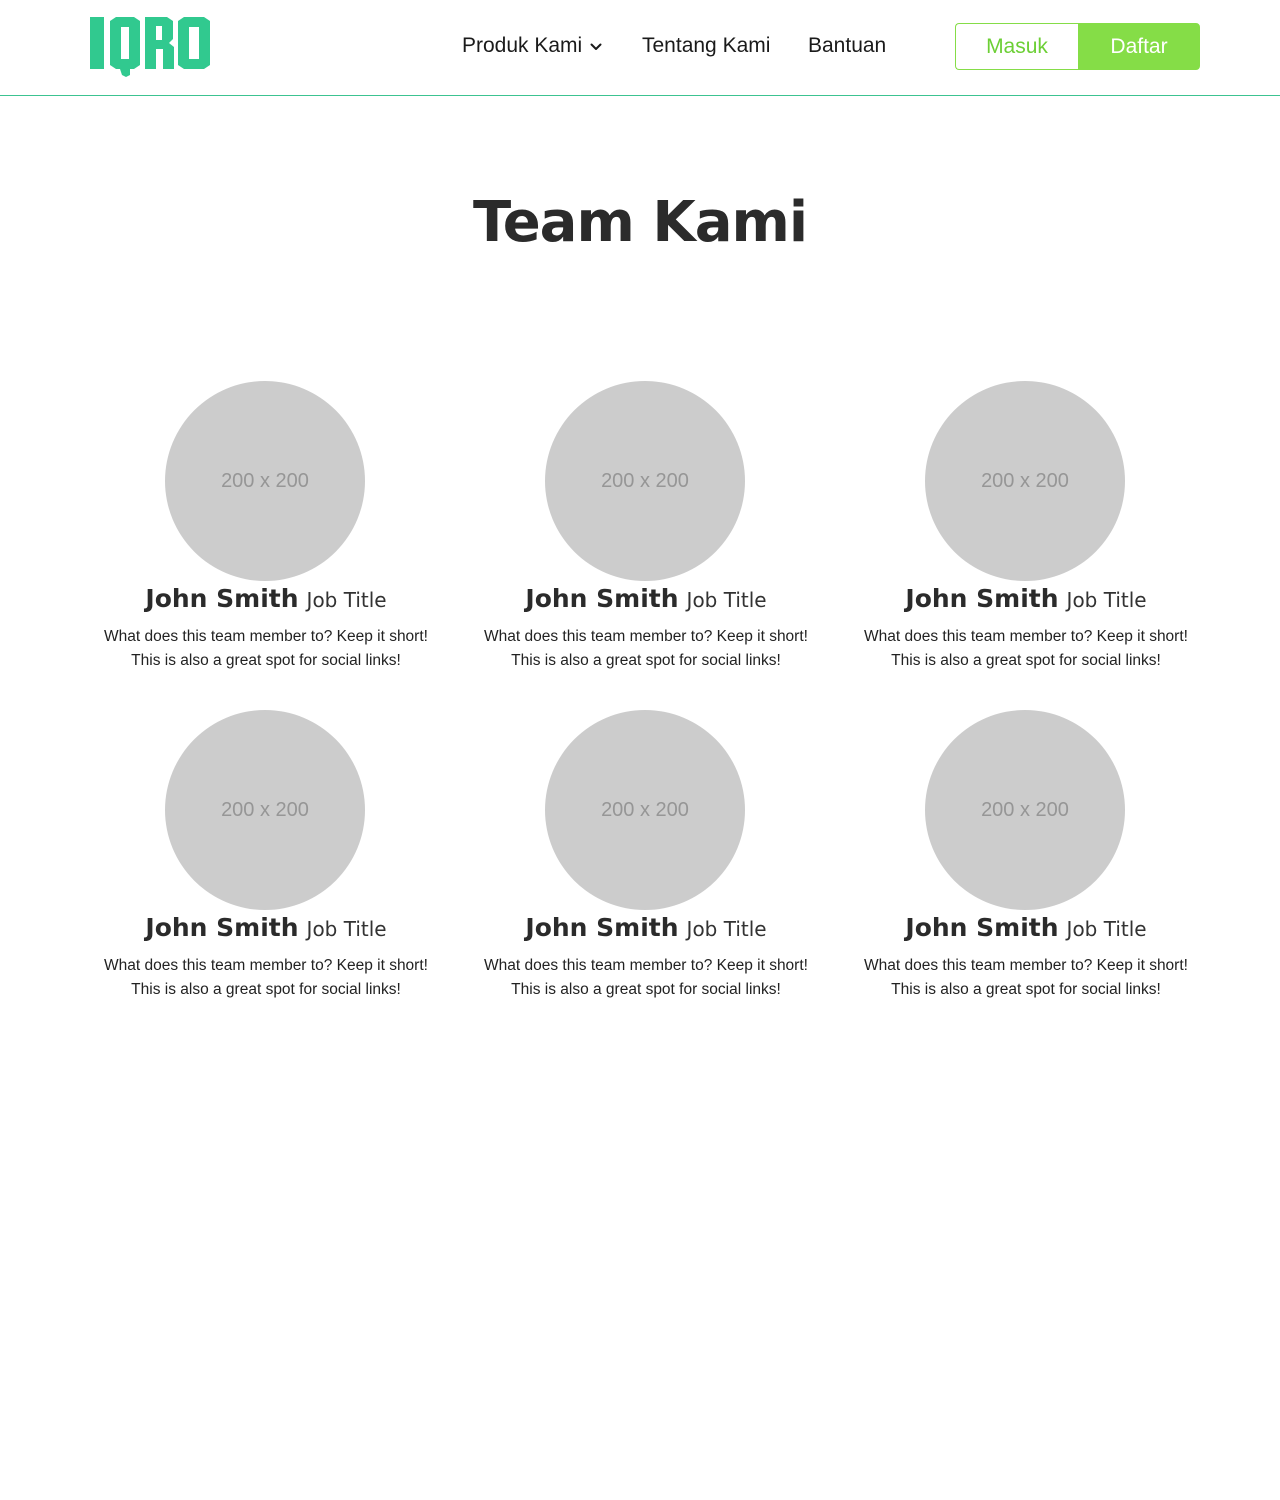 The image size is (1280, 1500). I want to click on chevron-down-icon, so click(596, 46).